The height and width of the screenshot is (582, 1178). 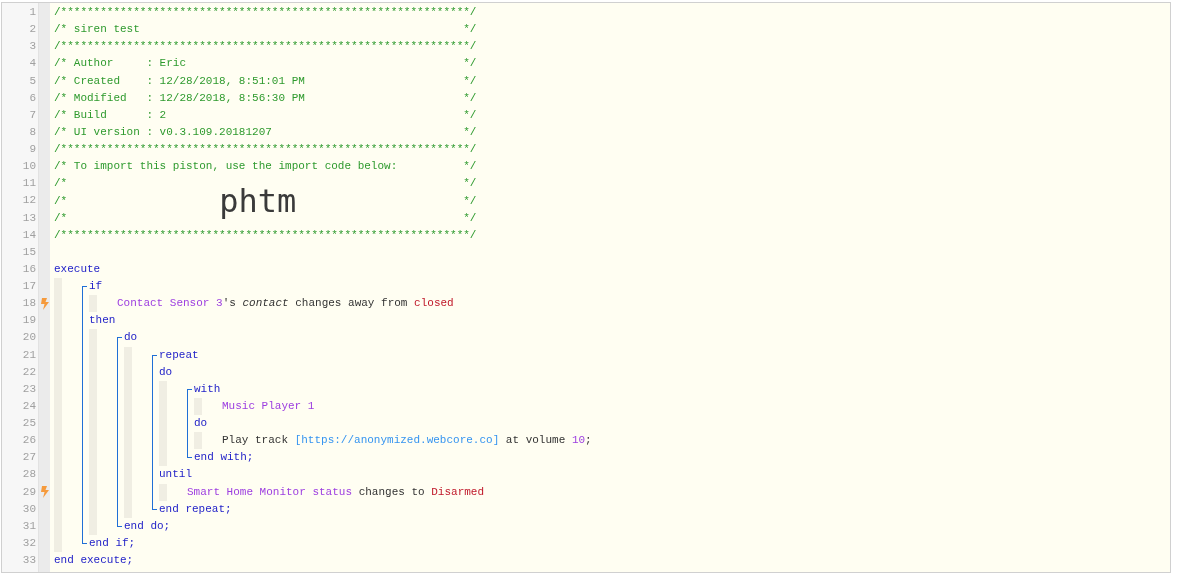 I want to click on line-number: 12, so click(x=29, y=201).